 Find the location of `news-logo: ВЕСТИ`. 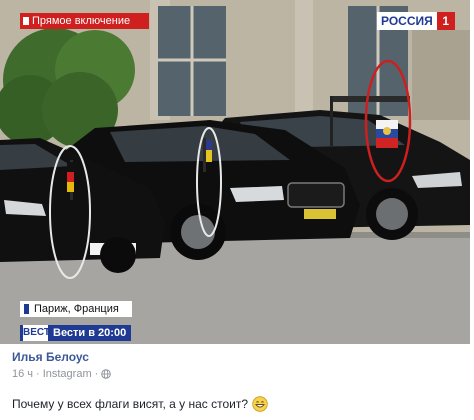

news-logo: ВЕСТИ is located at coordinates (38, 333).